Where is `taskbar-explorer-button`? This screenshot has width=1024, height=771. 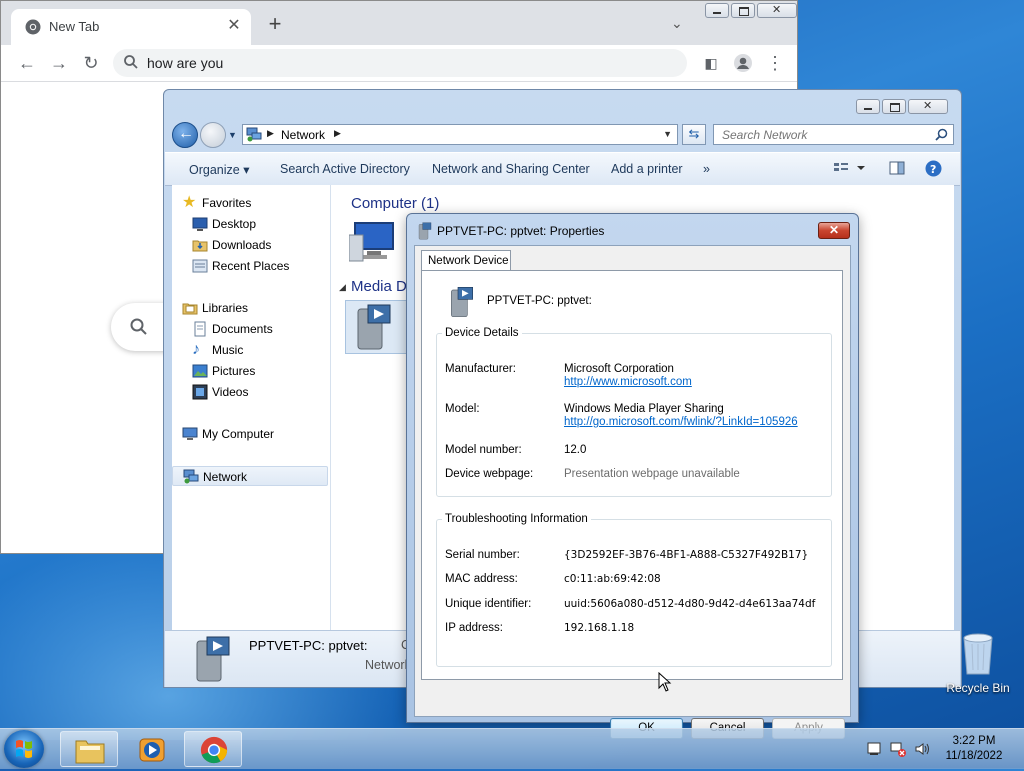
taskbar-explorer-button is located at coordinates (89, 749).